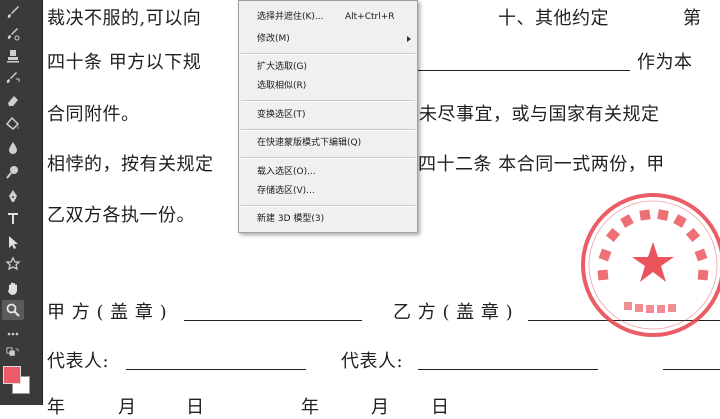  I want to click on path-select-icon, so click(13, 242).